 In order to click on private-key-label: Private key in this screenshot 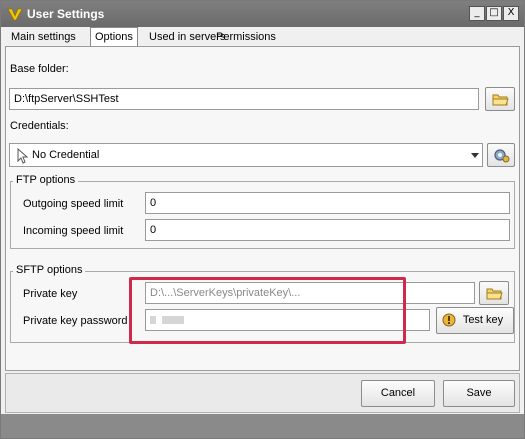, I will do `click(50, 294)`.